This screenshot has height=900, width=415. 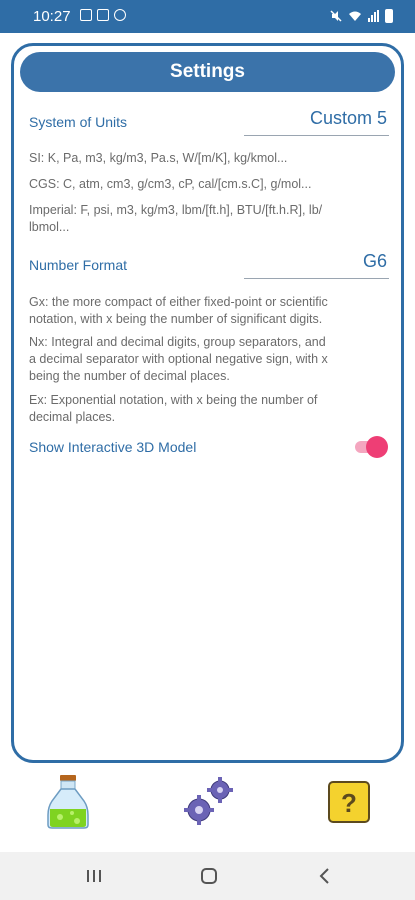 I want to click on settings-header: Settings, so click(x=207, y=72).